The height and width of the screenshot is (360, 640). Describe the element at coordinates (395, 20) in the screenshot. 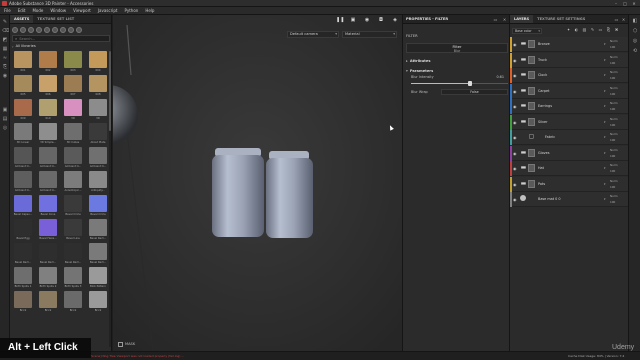

I see `share-icon: ◈` at that location.